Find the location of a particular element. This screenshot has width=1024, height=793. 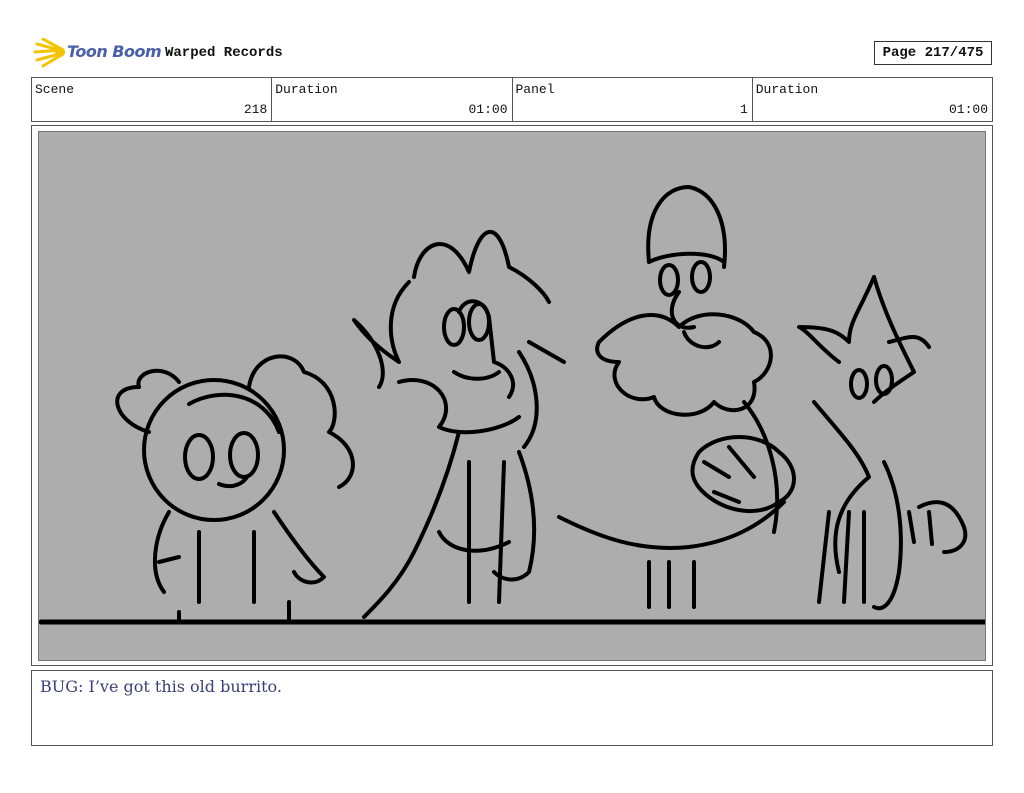

panel-value: 1 is located at coordinates (743, 109).